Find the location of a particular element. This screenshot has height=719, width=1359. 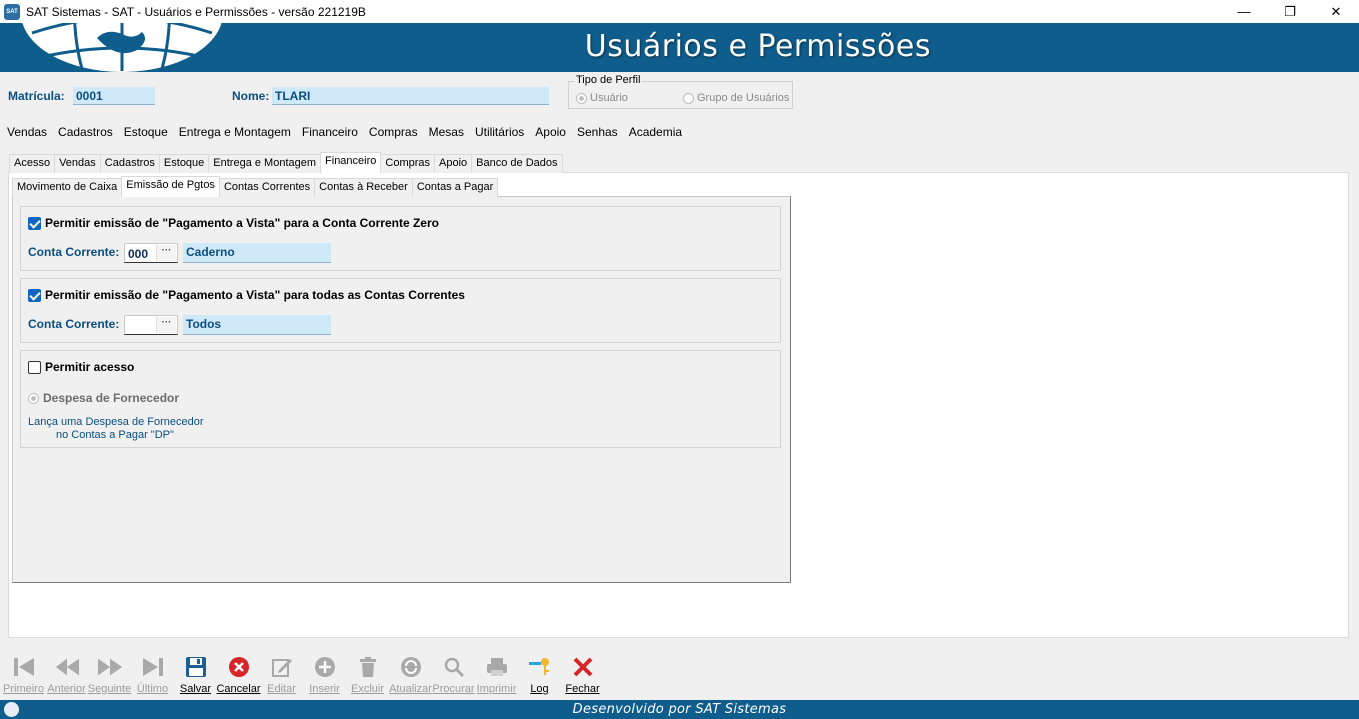

delete-icon is located at coordinates (367, 667).